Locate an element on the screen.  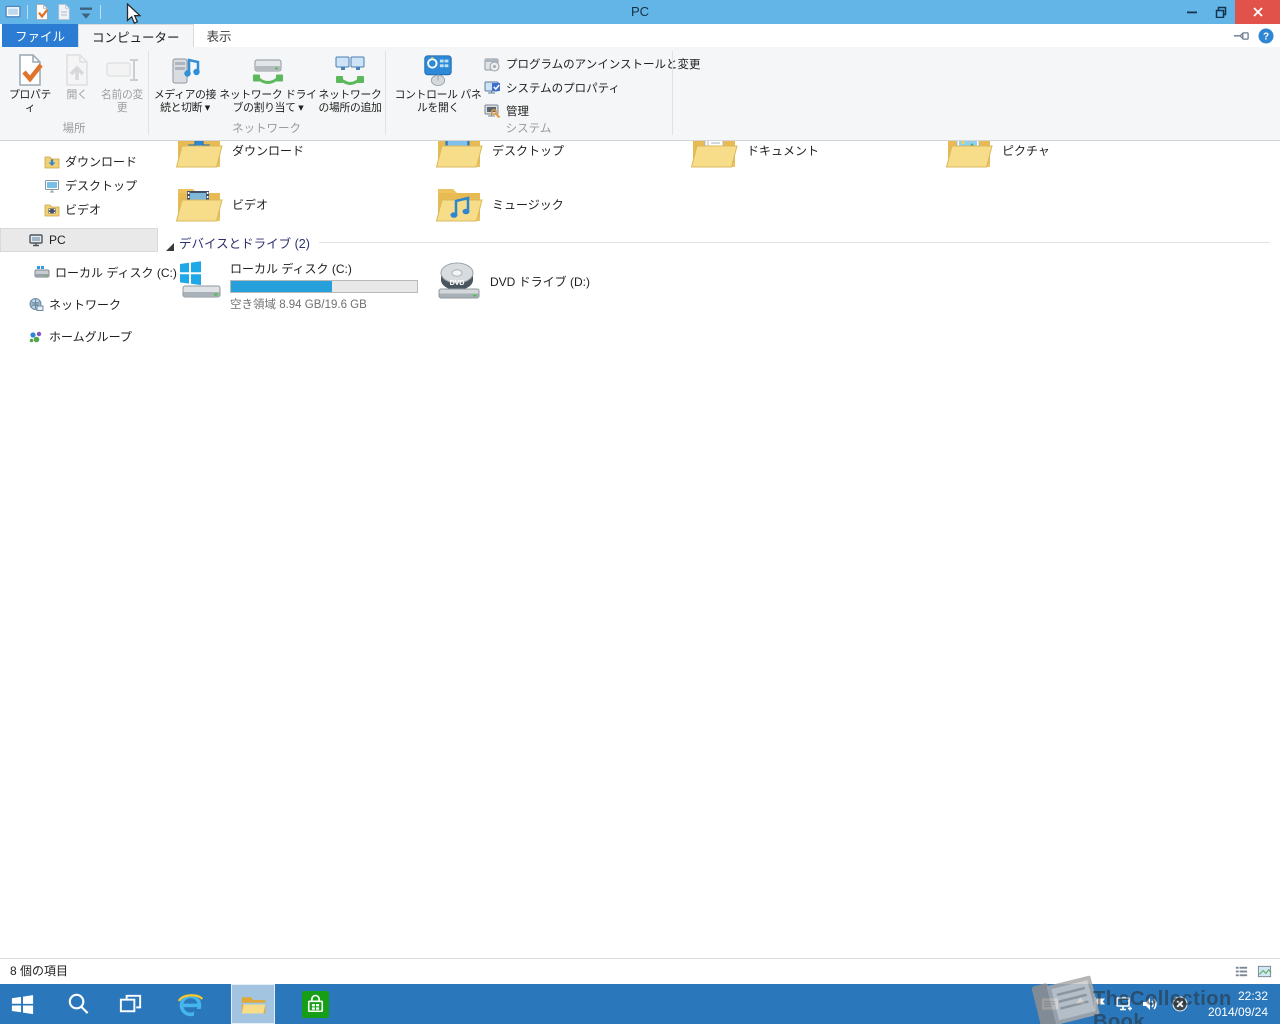
ribbon-button-rename: 名前の変更 is located at coordinates (122, 83).